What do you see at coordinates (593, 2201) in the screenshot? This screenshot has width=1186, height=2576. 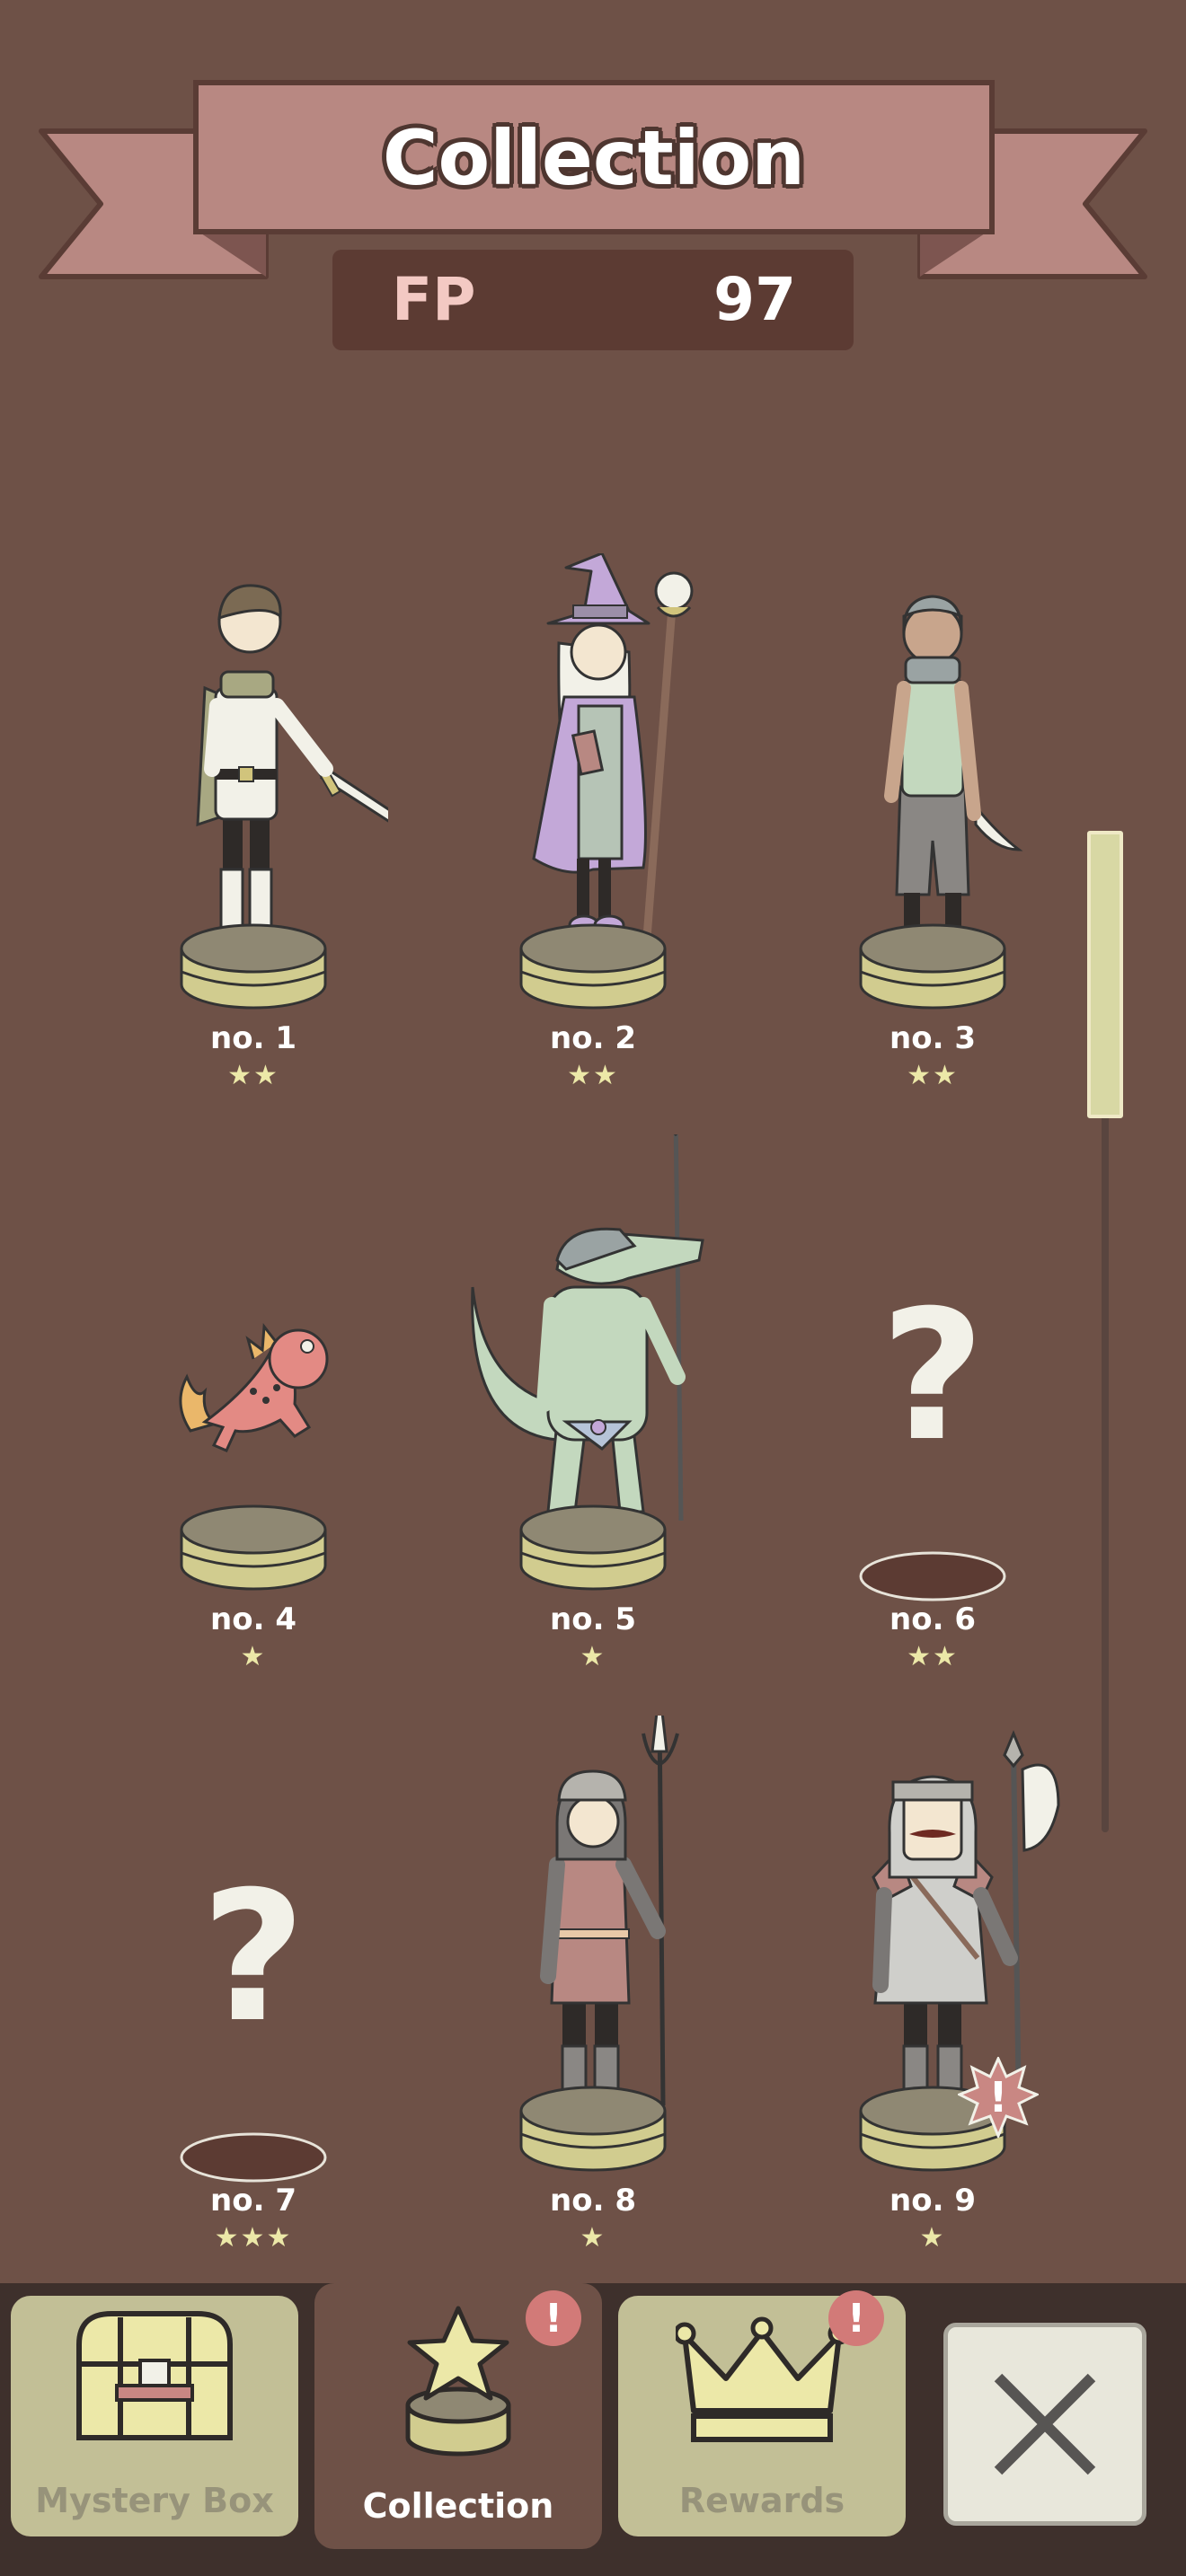 I see `figure-number: no. 8` at bounding box center [593, 2201].